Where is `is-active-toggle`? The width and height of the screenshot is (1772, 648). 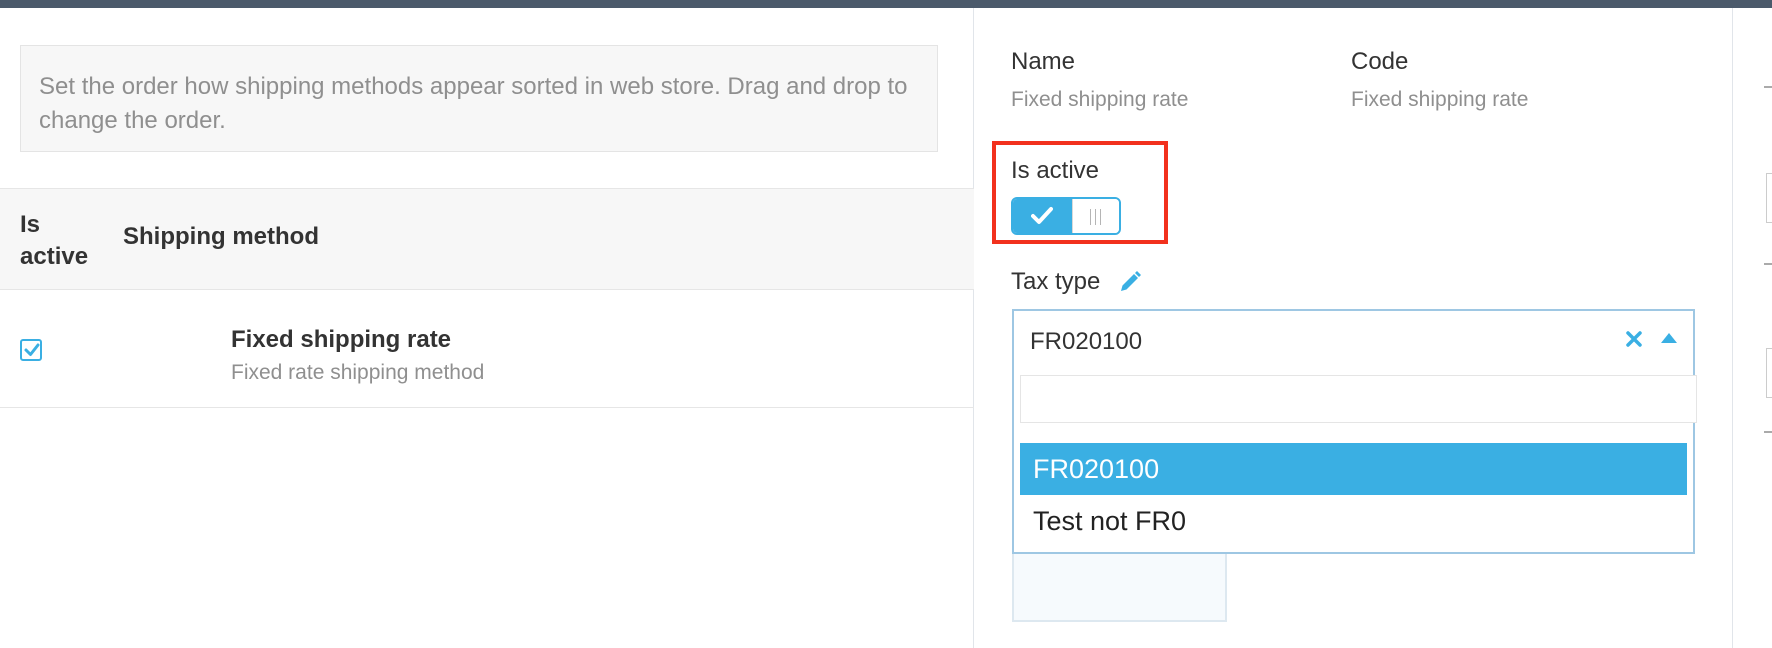 is-active-toggle is located at coordinates (1066, 216).